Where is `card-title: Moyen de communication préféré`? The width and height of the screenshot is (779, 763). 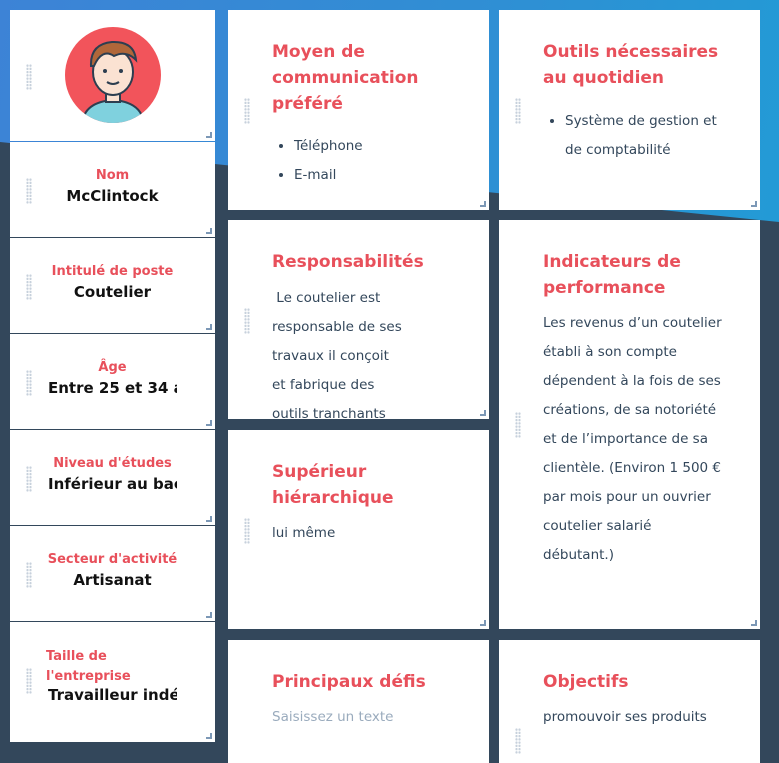 card-title: Moyen de communication préféré is located at coordinates (345, 78).